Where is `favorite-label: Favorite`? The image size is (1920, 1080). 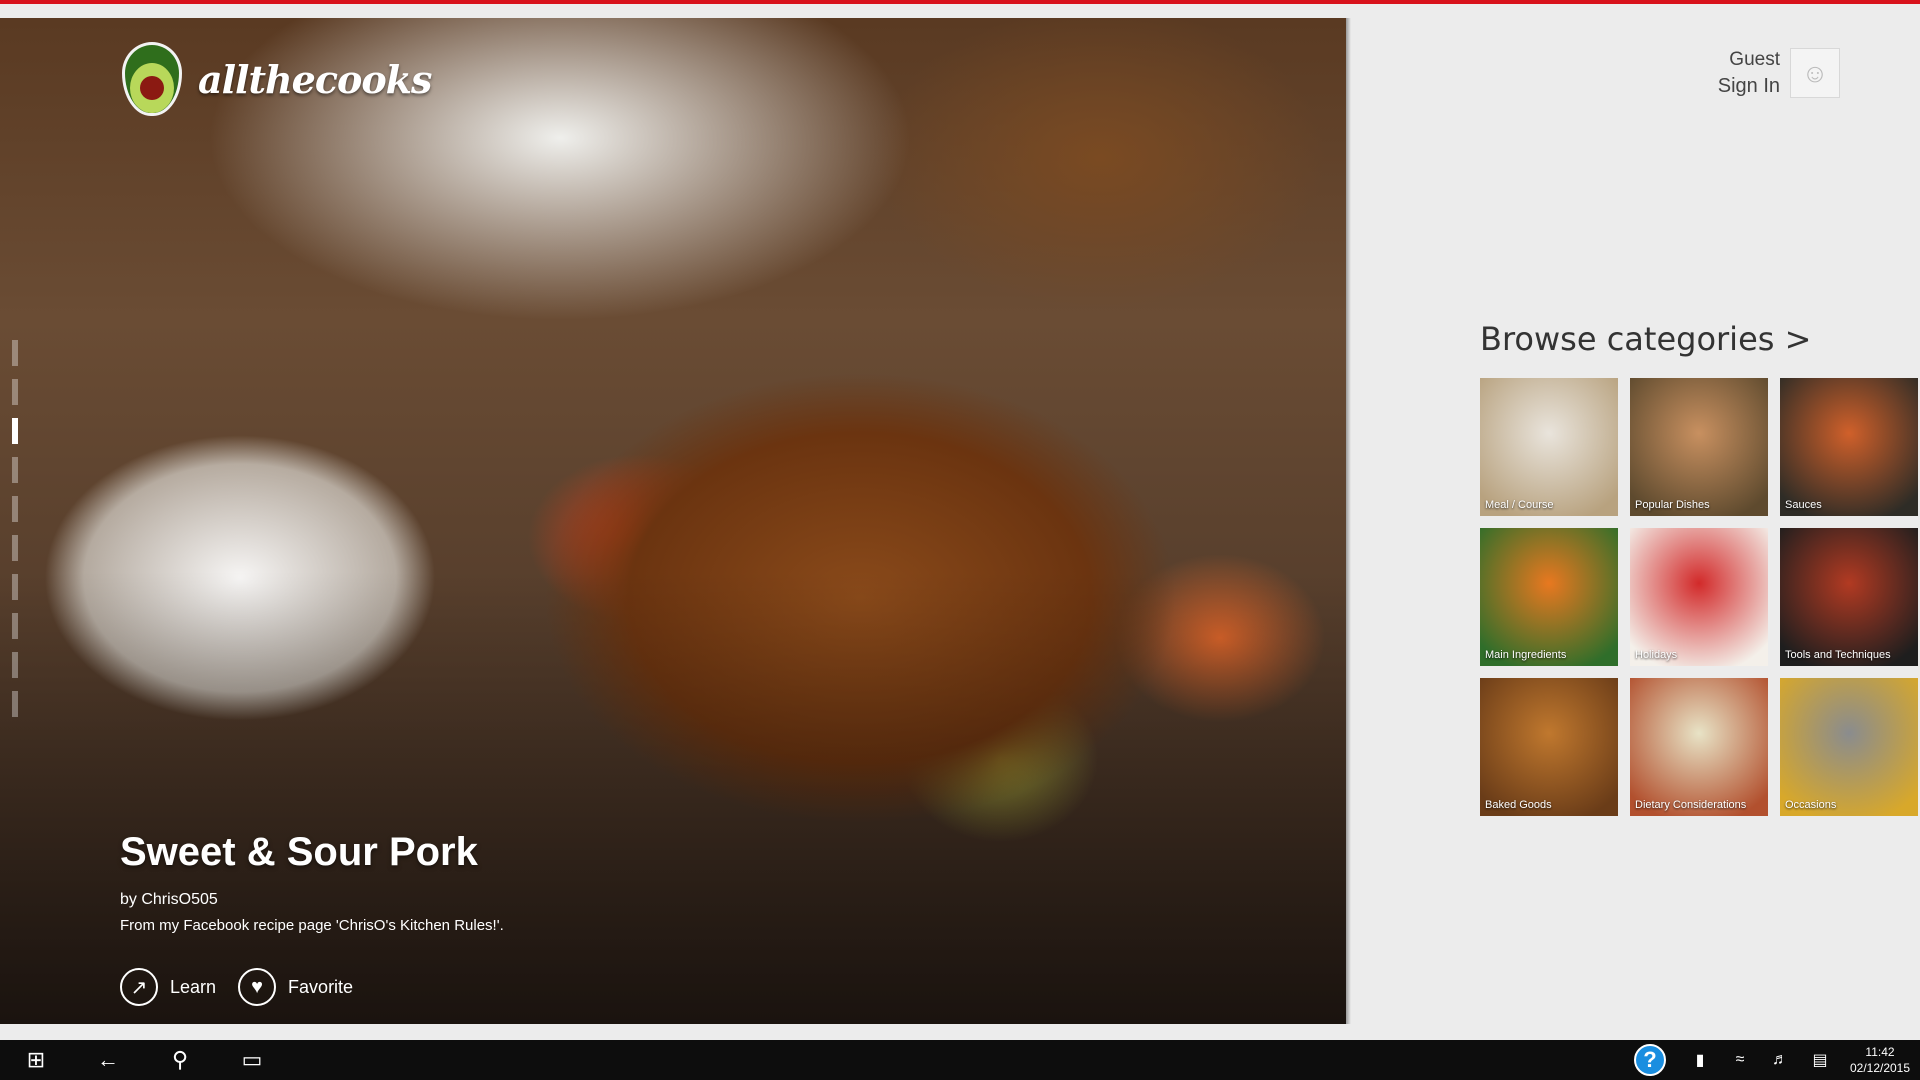
favorite-label: Favorite is located at coordinates (321, 986).